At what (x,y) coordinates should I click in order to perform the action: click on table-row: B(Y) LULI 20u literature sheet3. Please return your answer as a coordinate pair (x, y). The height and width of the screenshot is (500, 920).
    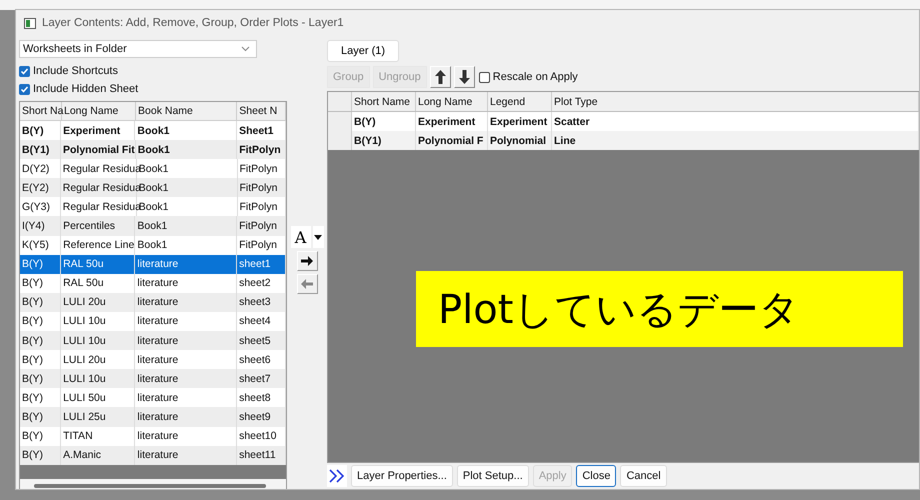
    Looking at the image, I should click on (153, 302).